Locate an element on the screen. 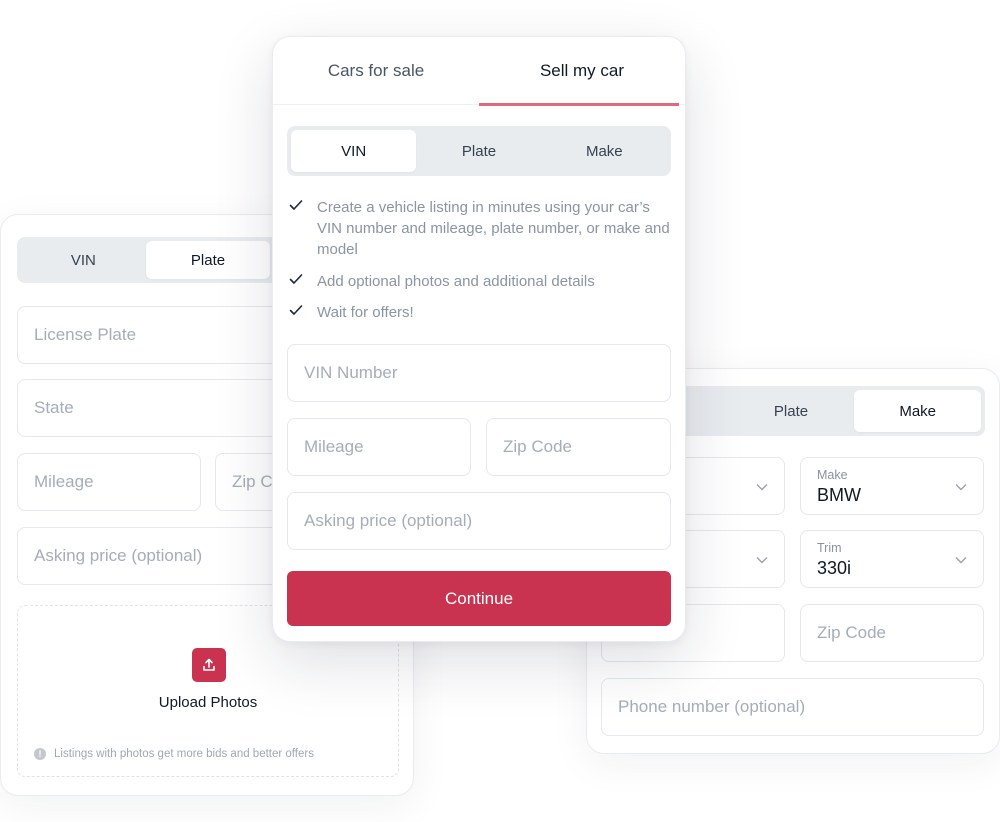 The image size is (1000, 822). zip-code-input-front: Zip Code is located at coordinates (578, 447).